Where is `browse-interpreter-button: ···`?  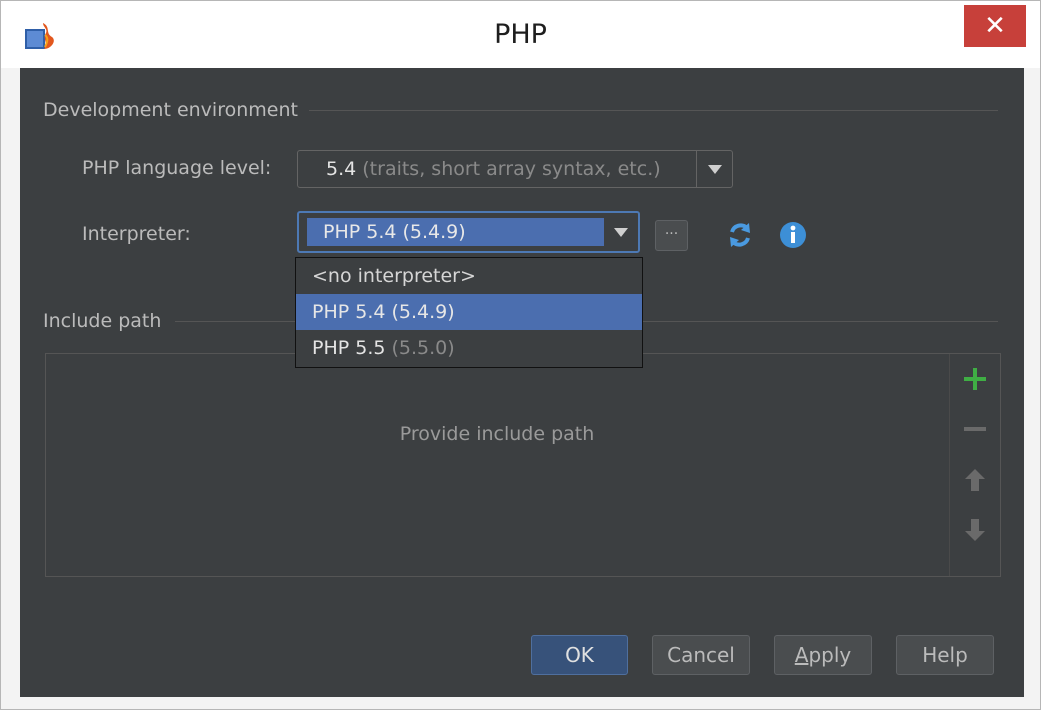
browse-interpreter-button: ··· is located at coordinates (671, 235).